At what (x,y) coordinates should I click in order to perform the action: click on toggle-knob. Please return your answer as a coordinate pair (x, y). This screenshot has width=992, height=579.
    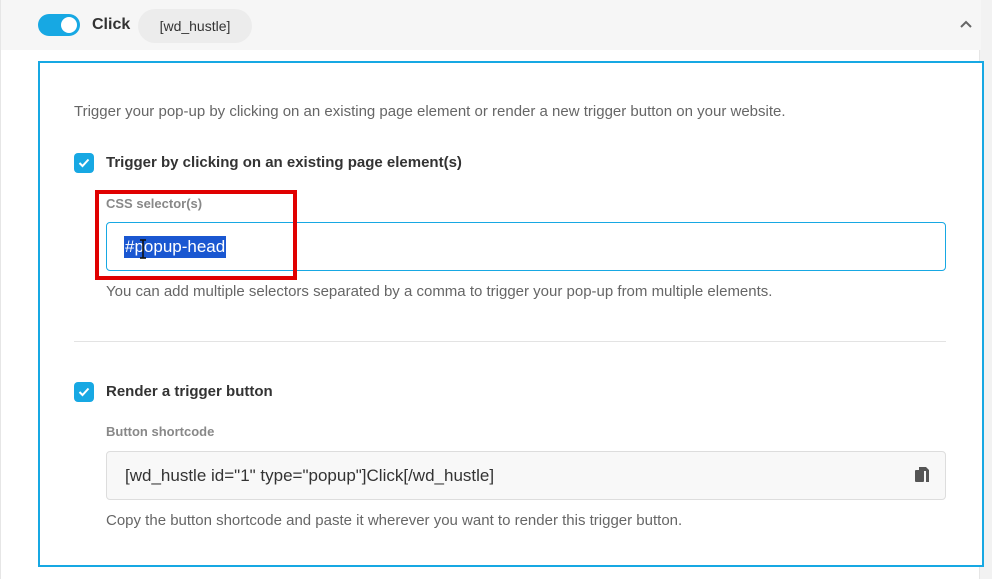
    Looking at the image, I should click on (69, 25).